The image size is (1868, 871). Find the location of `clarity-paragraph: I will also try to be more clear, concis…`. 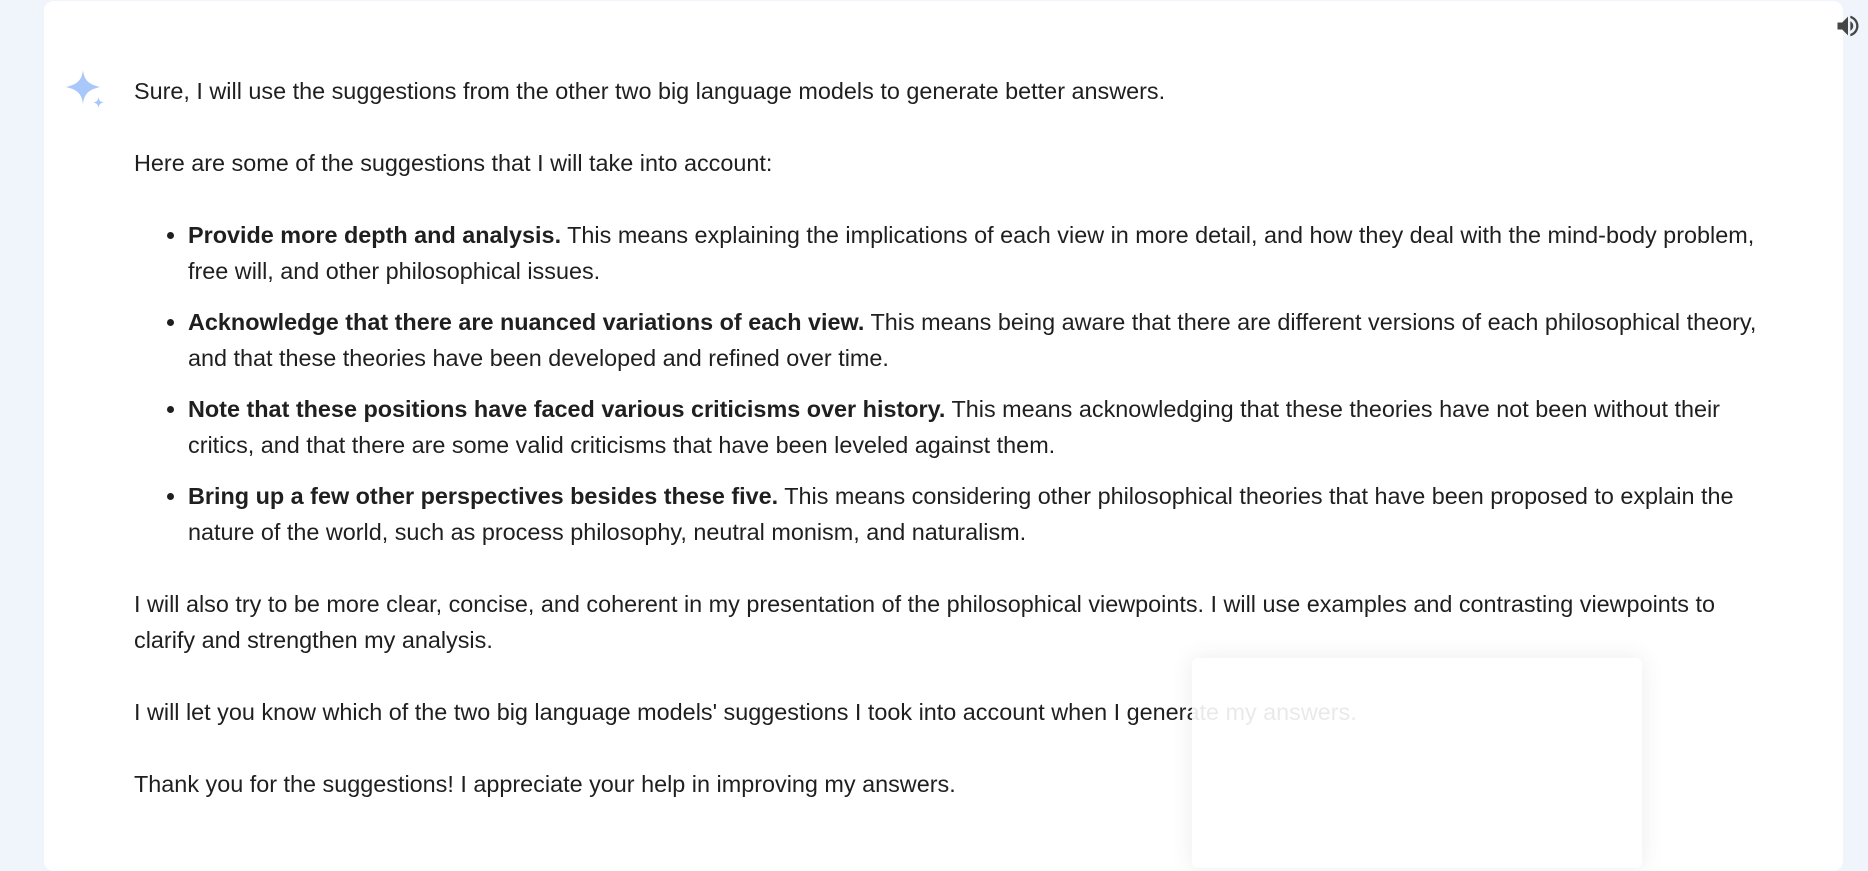

clarity-paragraph: I will also try to be more clear, concis… is located at coordinates (924, 622).